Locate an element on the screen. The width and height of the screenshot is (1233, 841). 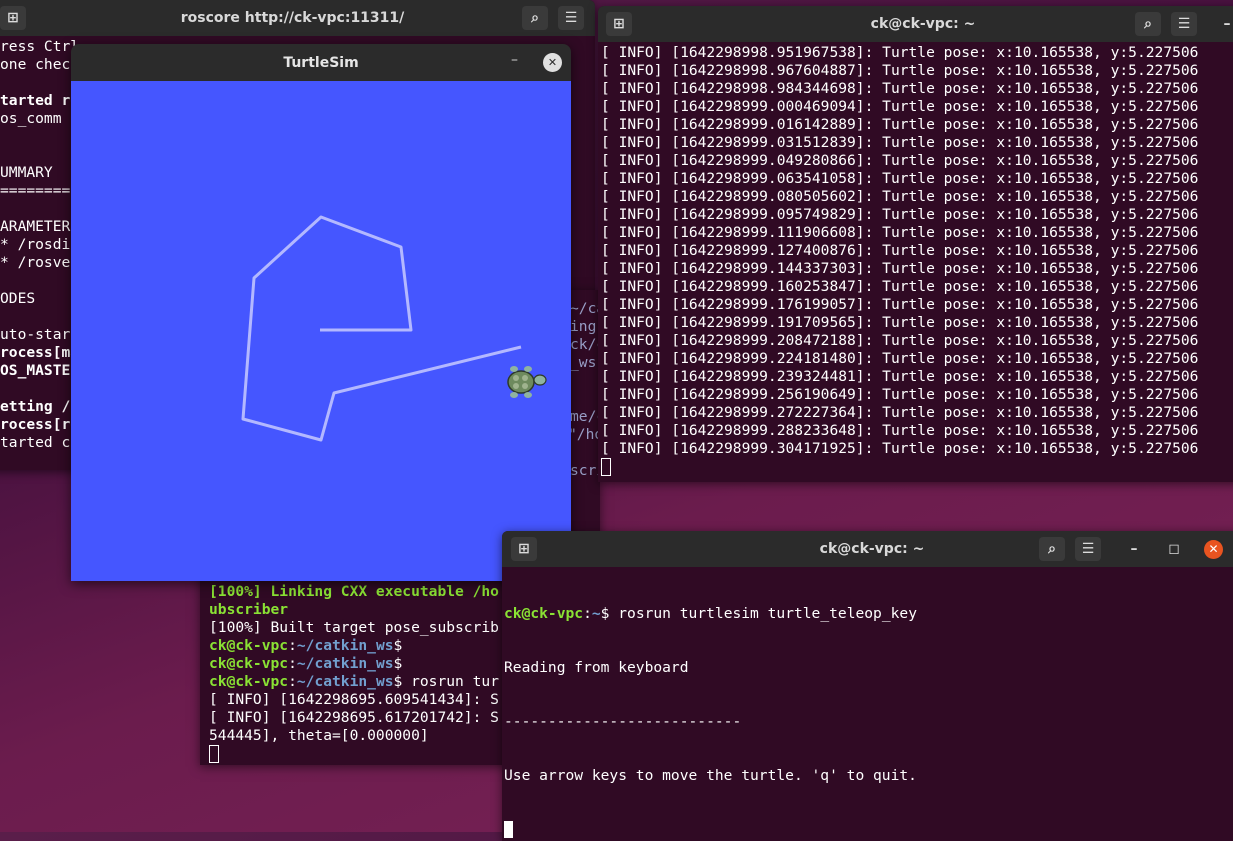
build-output-text: [100%] Built target pose_subscrib is located at coordinates (354, 627).